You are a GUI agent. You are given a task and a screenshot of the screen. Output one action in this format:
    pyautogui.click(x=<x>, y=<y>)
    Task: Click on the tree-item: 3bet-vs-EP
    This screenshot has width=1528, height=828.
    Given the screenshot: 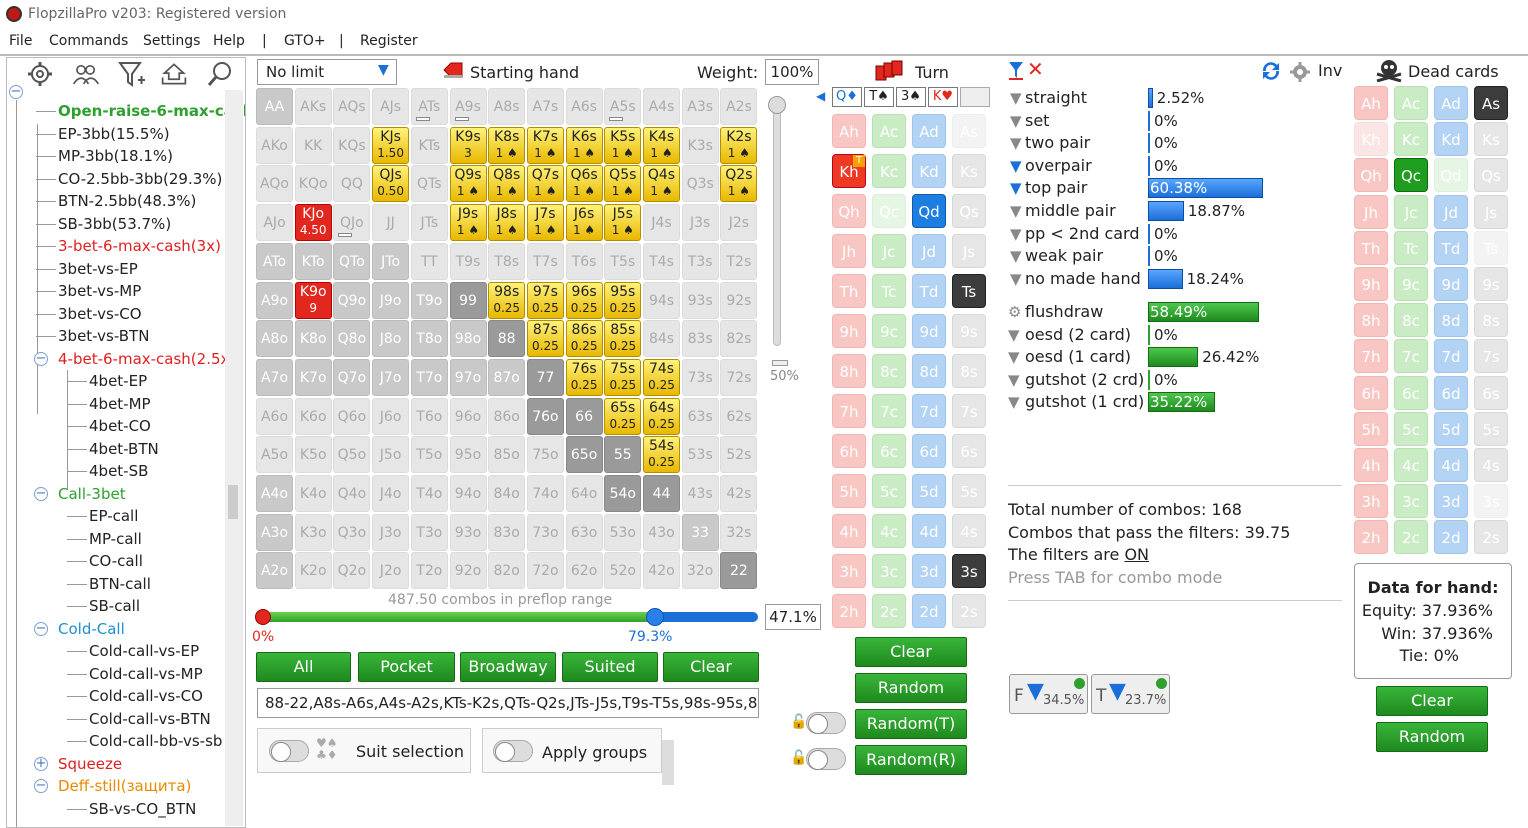 What is the action you would take?
    pyautogui.click(x=98, y=269)
    